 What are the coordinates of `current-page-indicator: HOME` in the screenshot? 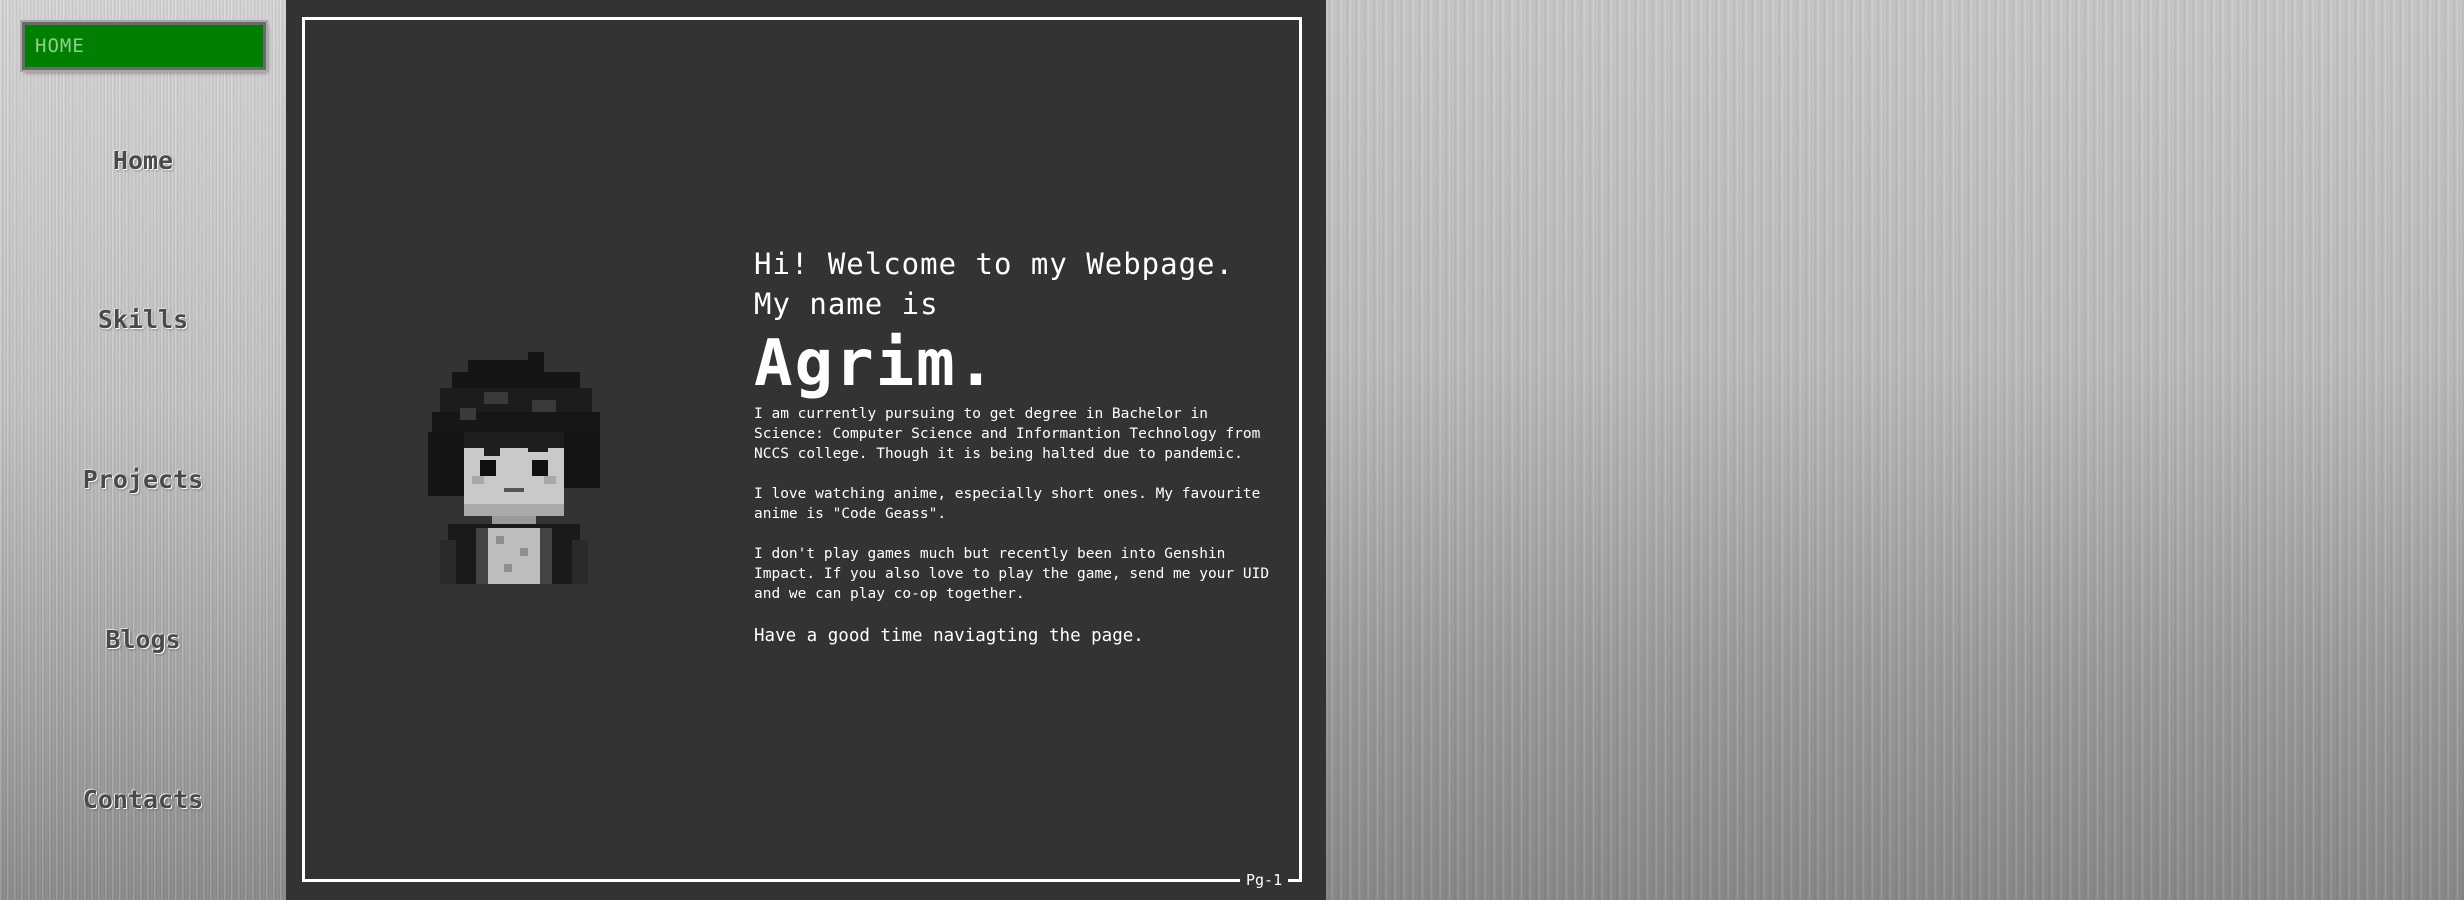 It's located at (144, 46).